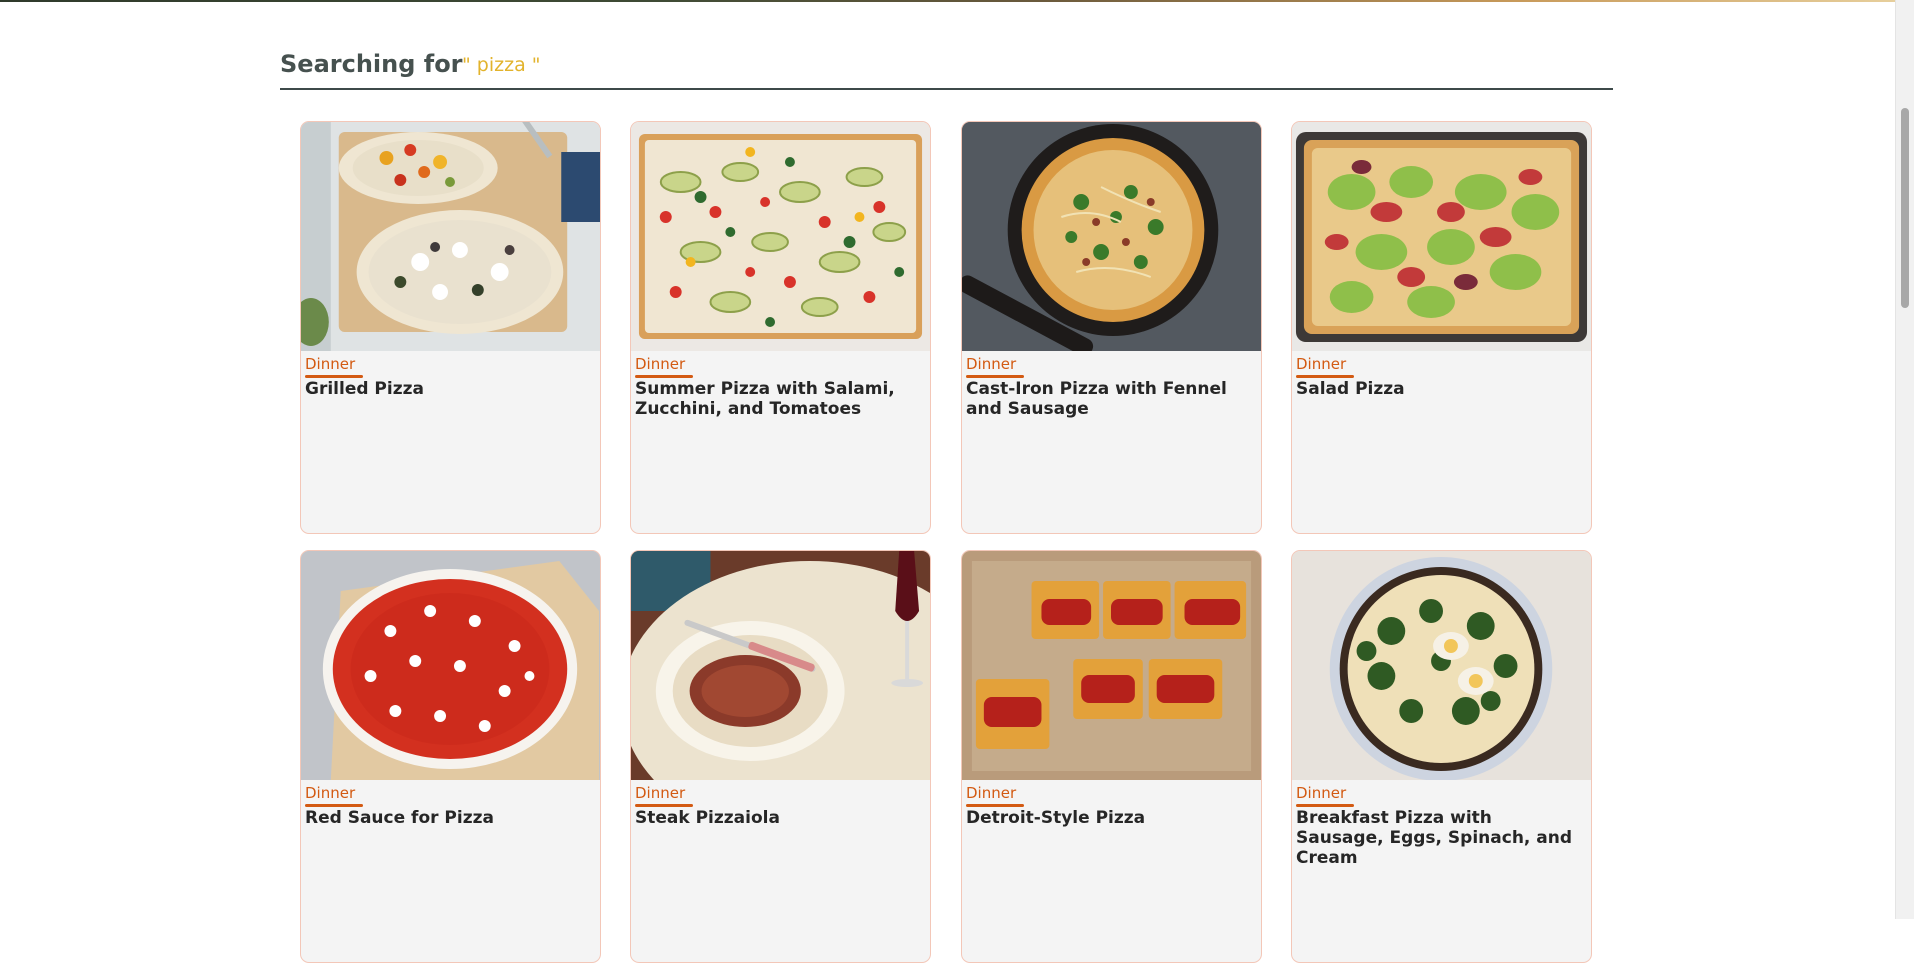  I want to click on scrollbar-thumb, so click(1905, 208).